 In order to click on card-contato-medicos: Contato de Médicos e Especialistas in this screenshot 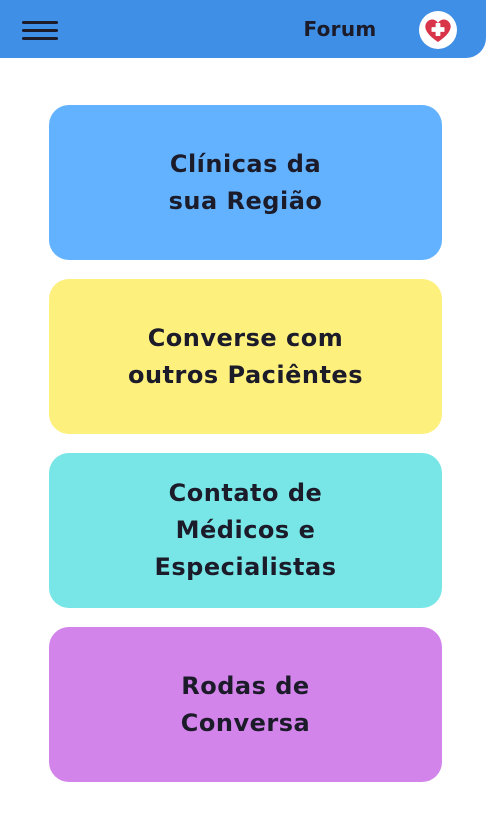, I will do `click(245, 530)`.